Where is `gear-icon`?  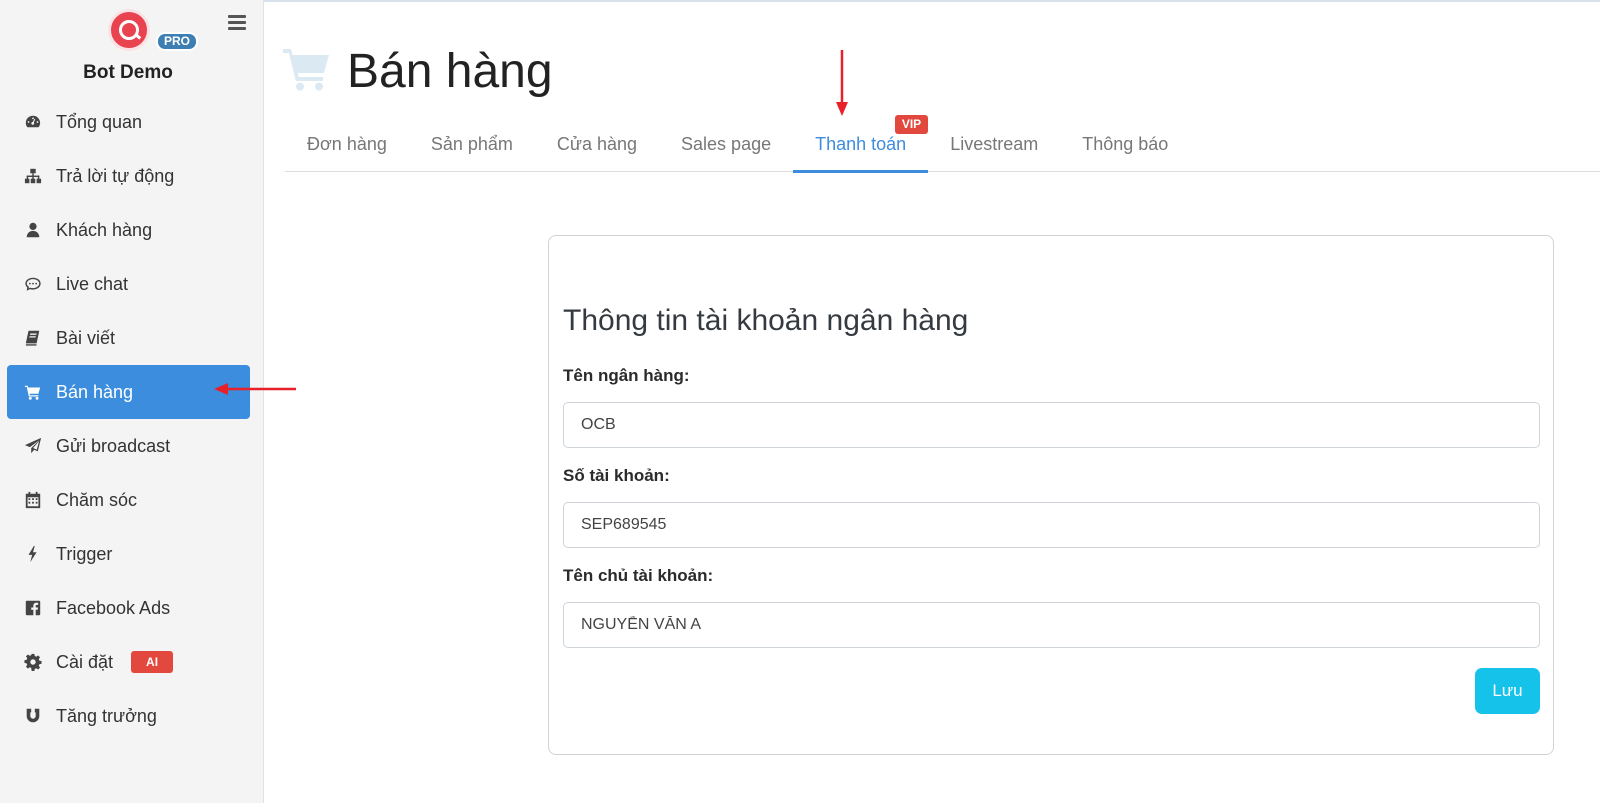 gear-icon is located at coordinates (33, 662).